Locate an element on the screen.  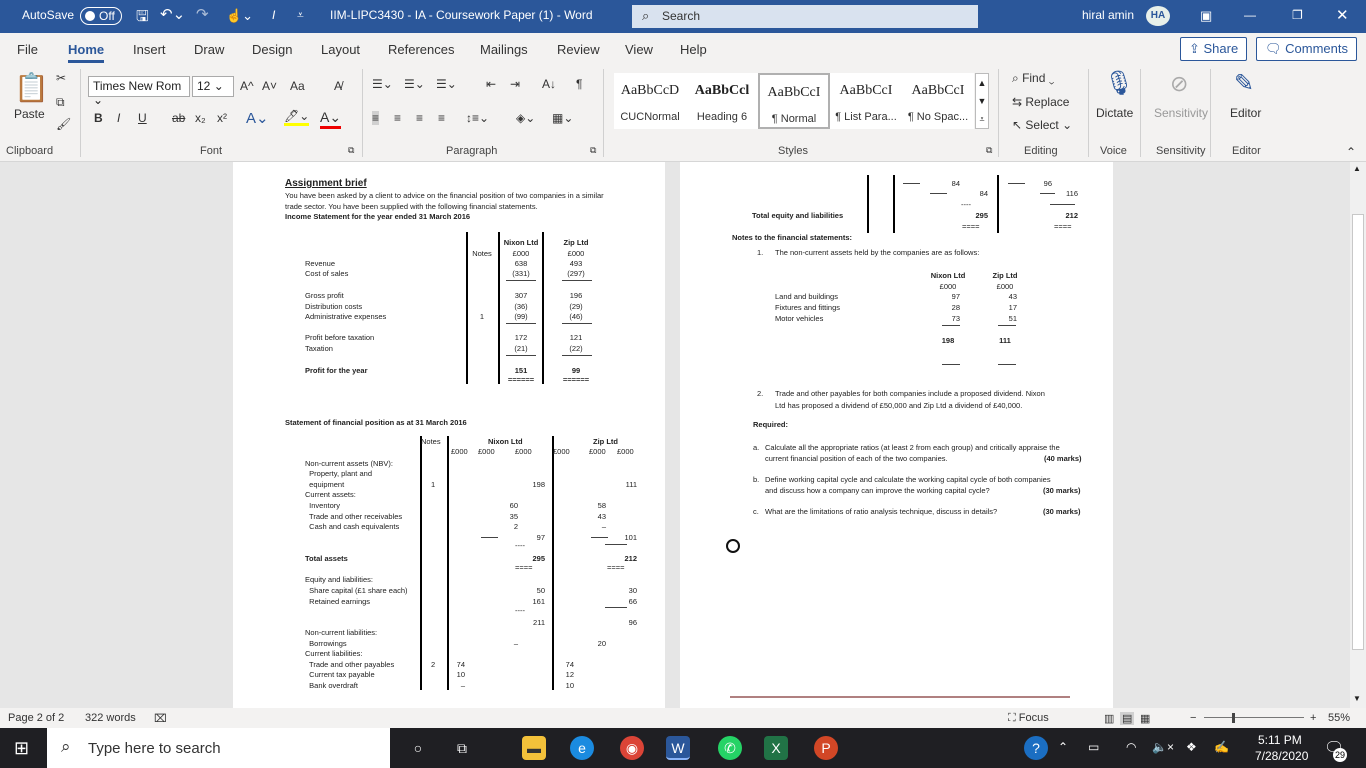
task-view-icon: ⧉ is located at coordinates (462, 748).